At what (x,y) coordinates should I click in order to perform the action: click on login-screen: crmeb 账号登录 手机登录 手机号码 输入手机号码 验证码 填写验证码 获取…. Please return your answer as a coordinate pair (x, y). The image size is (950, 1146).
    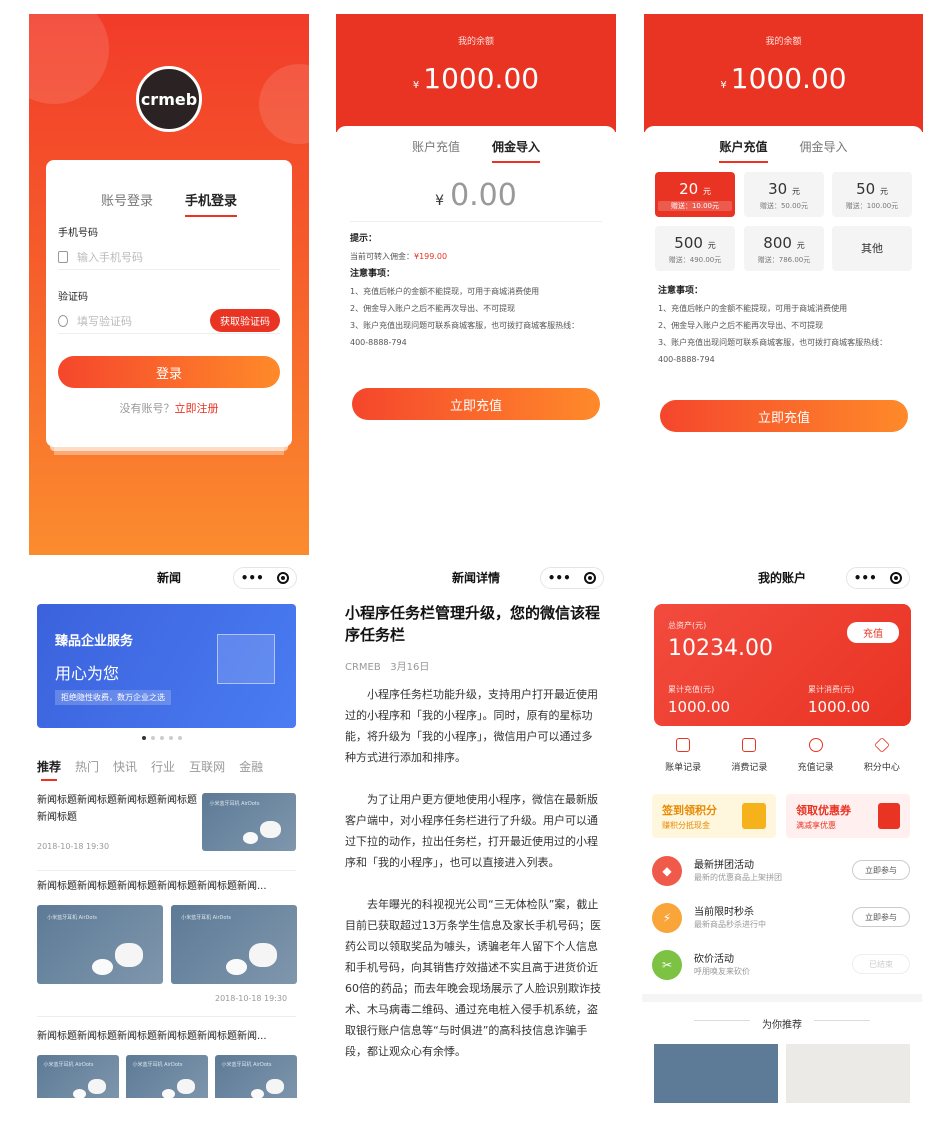
    Looking at the image, I should click on (169, 284).